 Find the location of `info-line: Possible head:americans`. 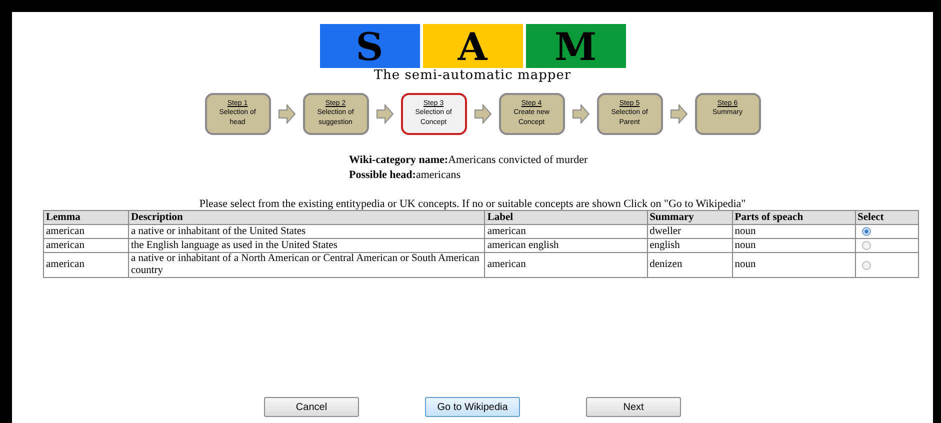

info-line: Possible head:americans is located at coordinates (405, 175).